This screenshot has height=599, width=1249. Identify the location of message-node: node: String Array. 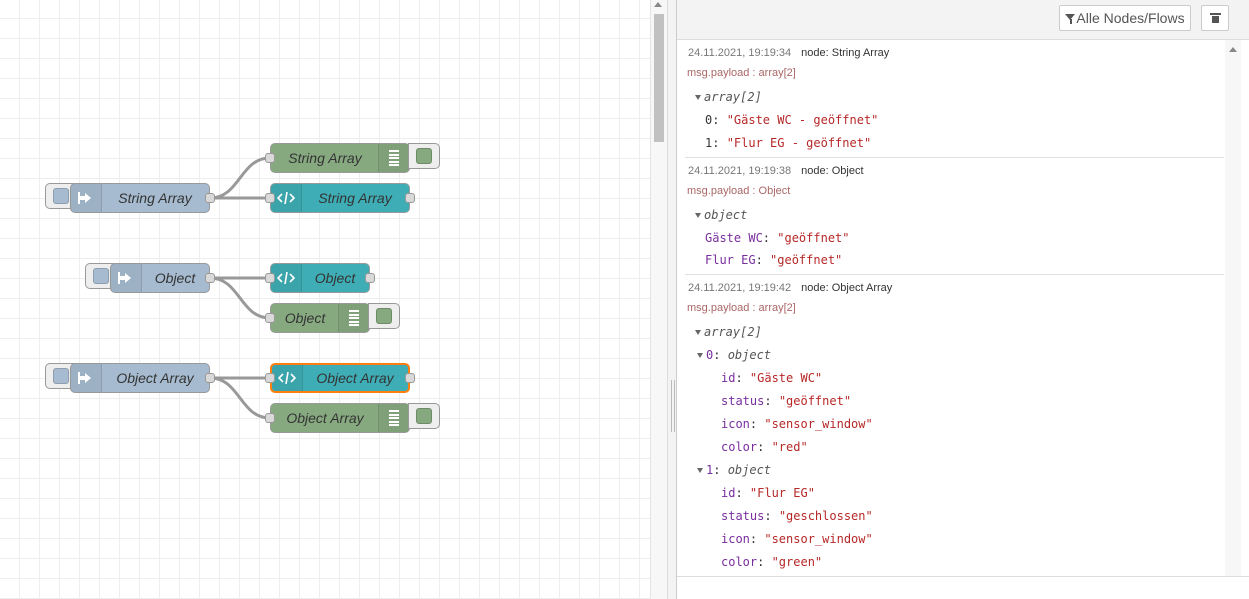
(845, 53).